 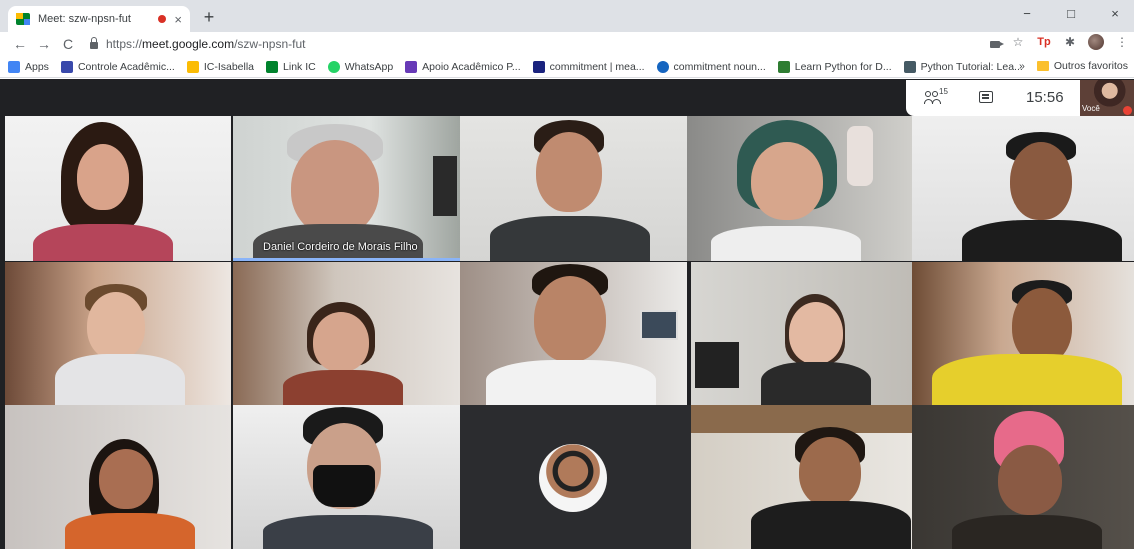 What do you see at coordinates (411, 66) in the screenshot?
I see `forms-icon` at bounding box center [411, 66].